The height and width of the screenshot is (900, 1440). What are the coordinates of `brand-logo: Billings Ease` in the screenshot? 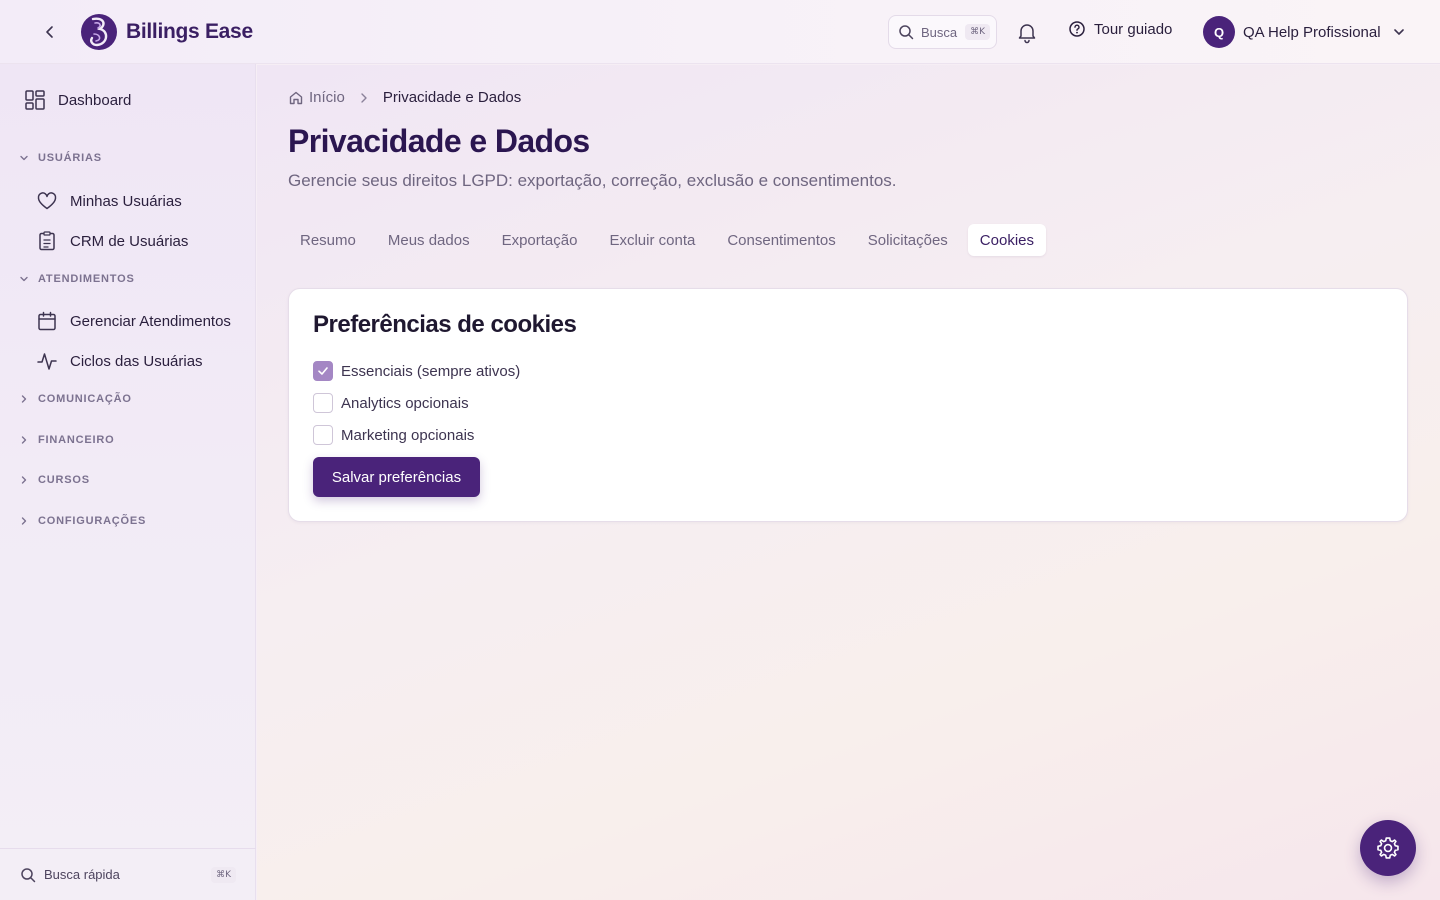 It's located at (166, 32).